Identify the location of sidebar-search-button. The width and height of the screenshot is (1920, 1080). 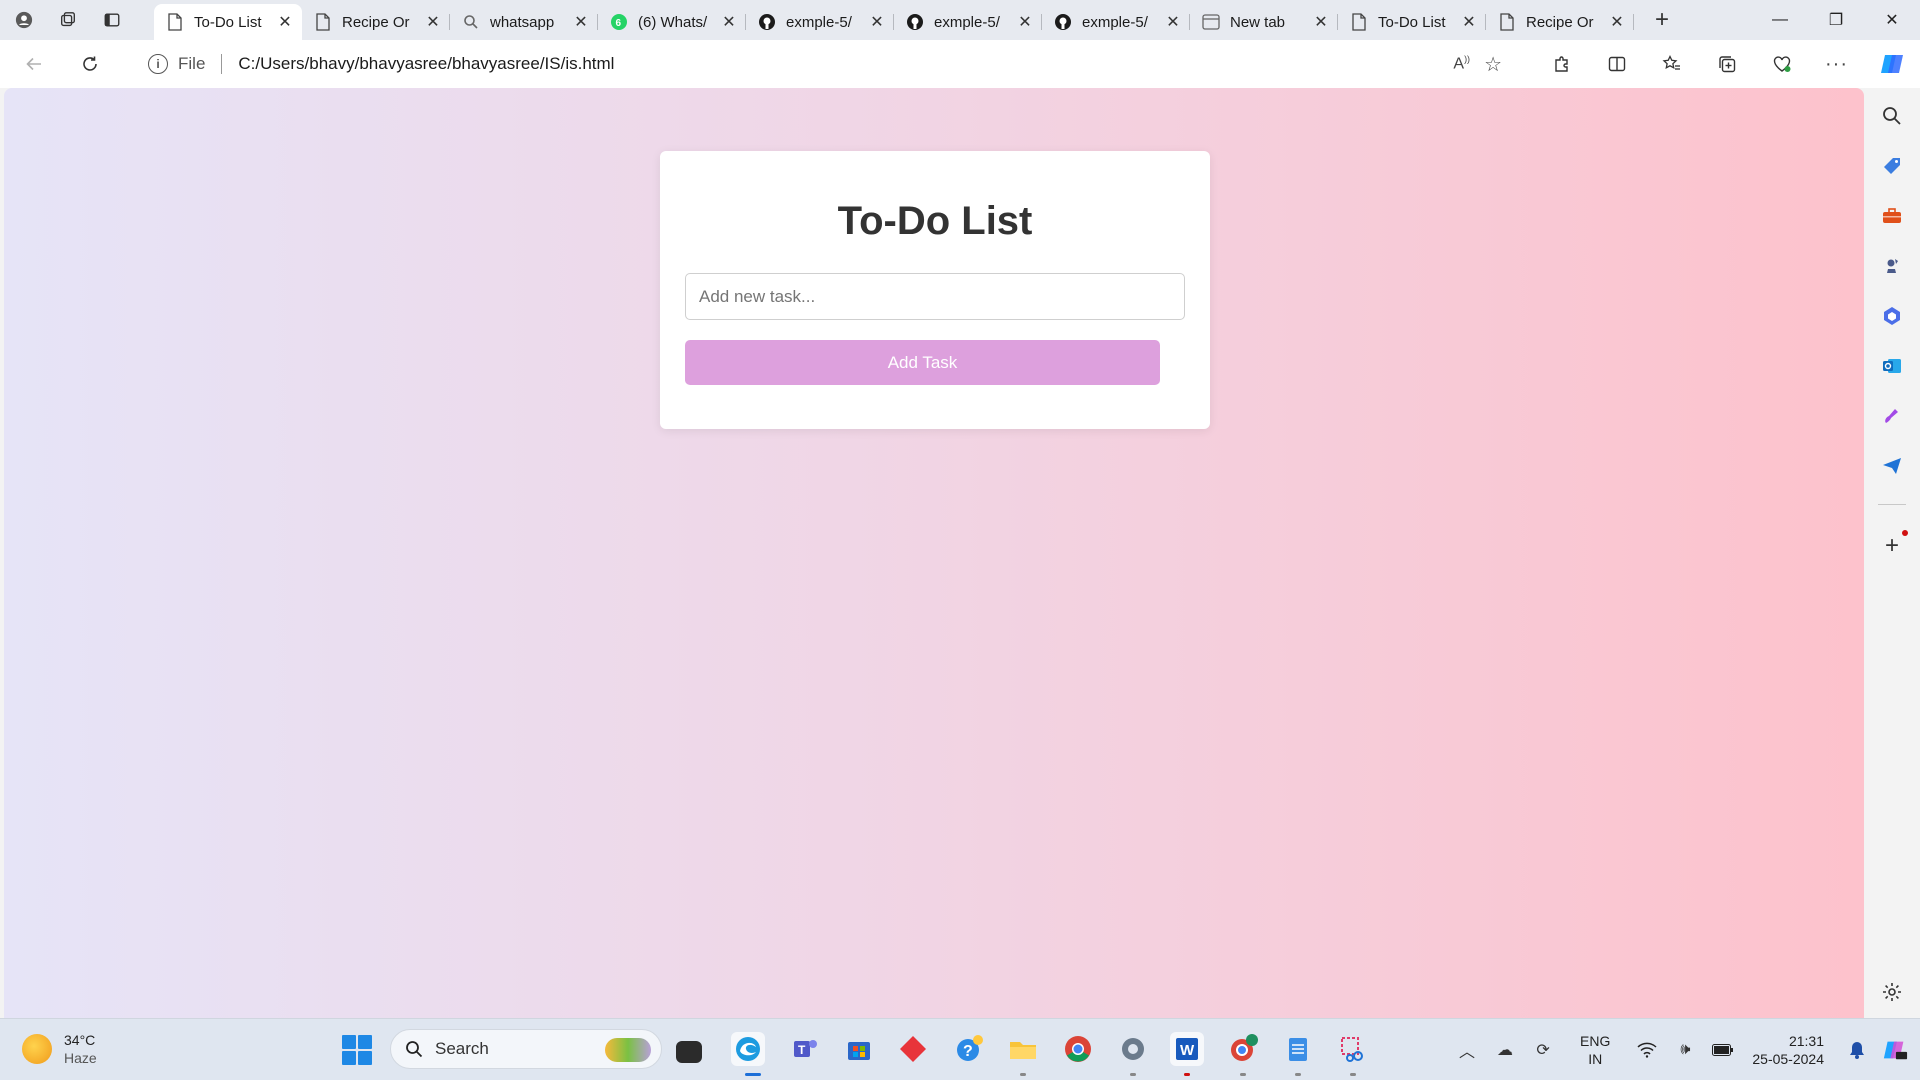
(1892, 116).